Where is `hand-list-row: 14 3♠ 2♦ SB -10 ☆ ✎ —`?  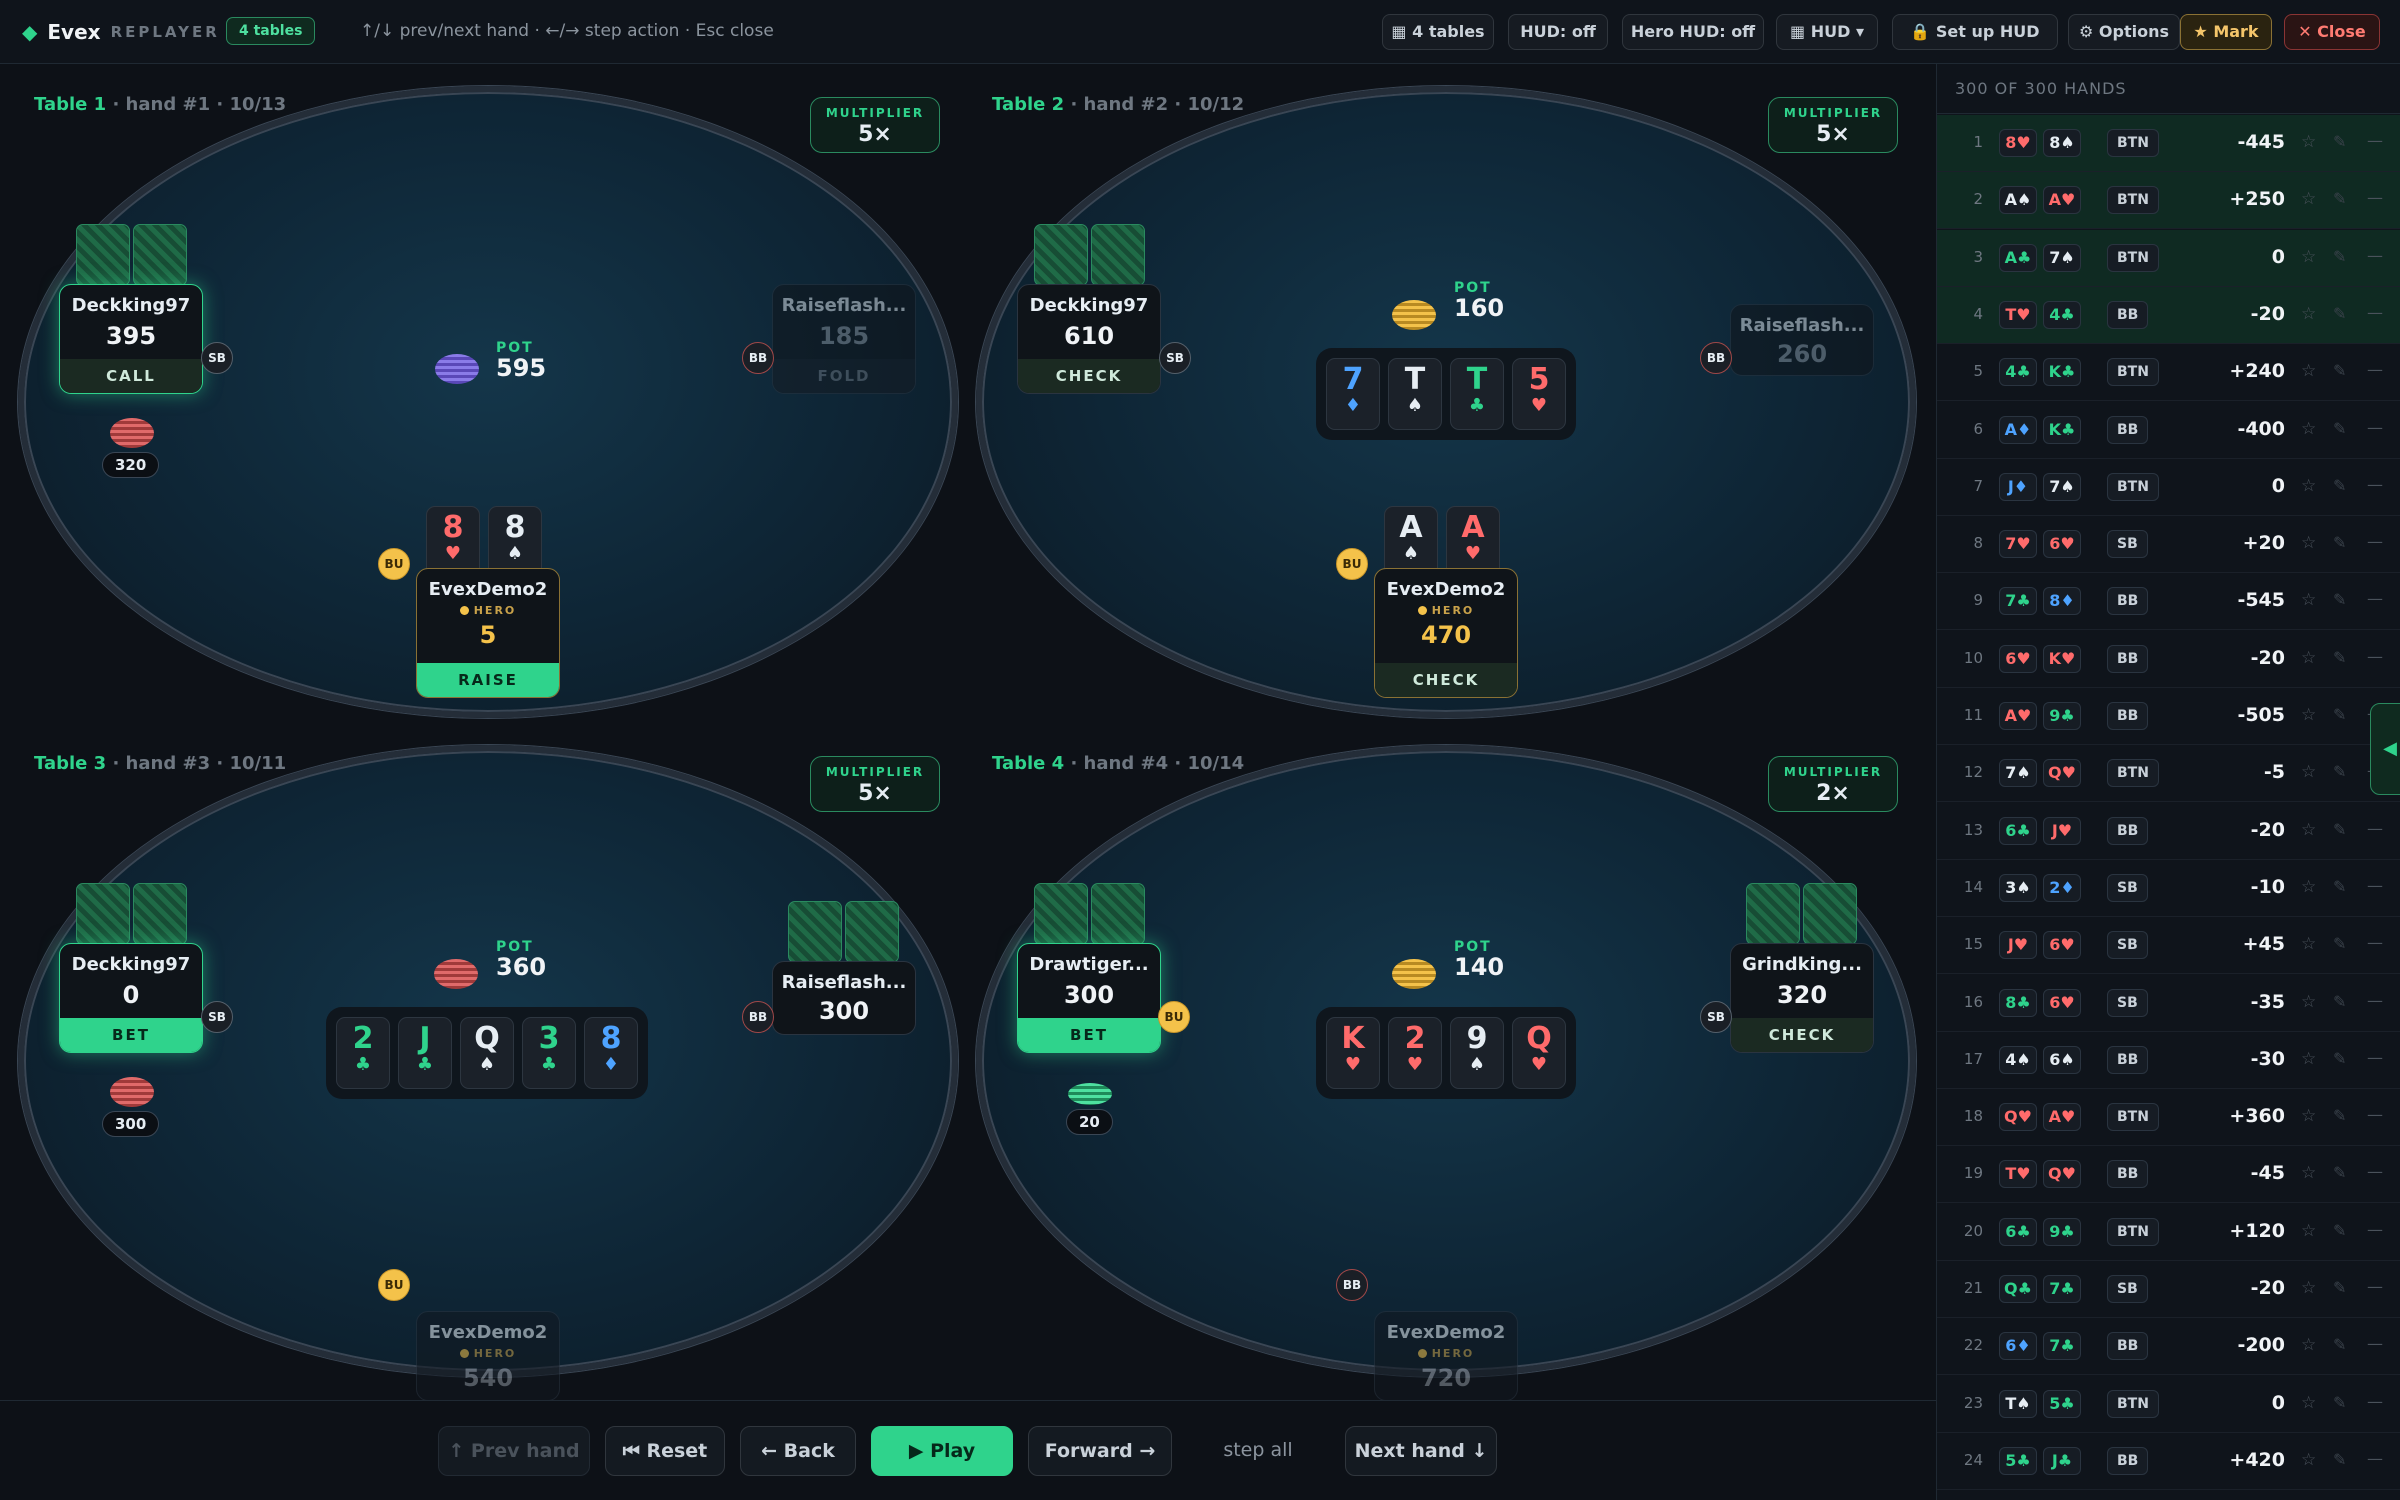
hand-list-row: 14 3♠ 2♦ SB -10 ☆ ✎ — is located at coordinates (2168, 888).